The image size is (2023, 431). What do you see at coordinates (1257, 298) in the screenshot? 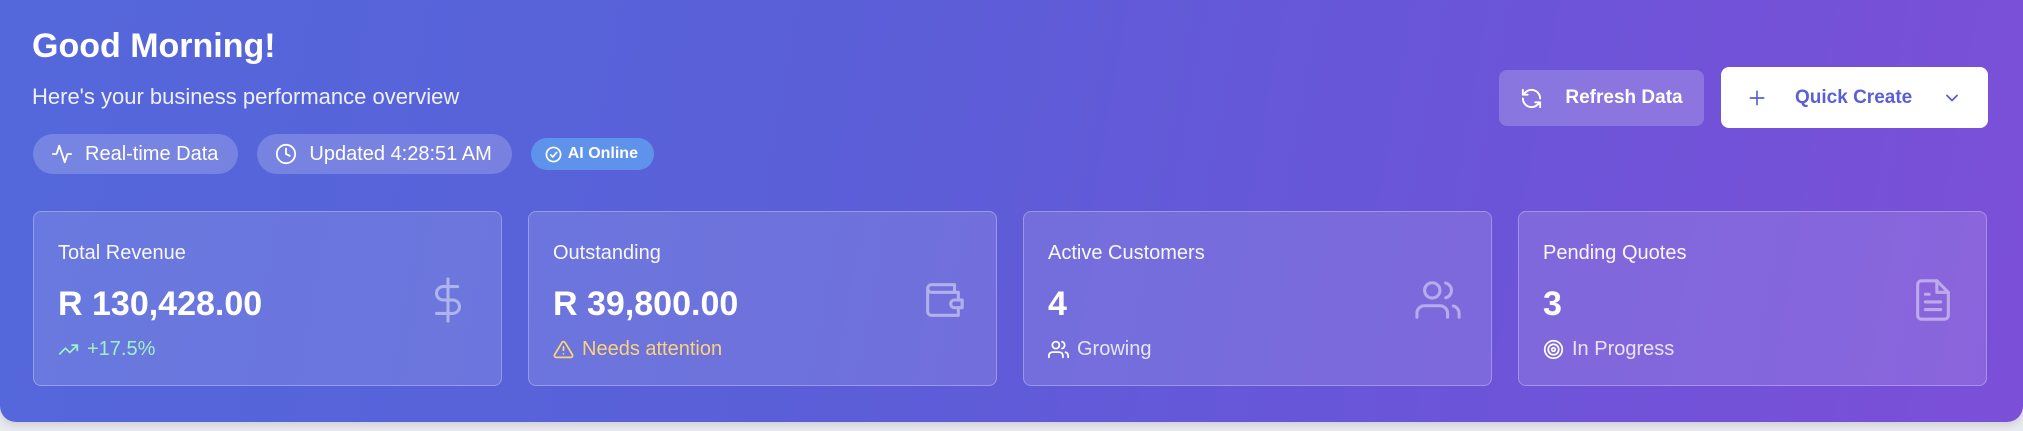
I see `stat-card-active-customers: Active Customers 4 Growing` at bounding box center [1257, 298].